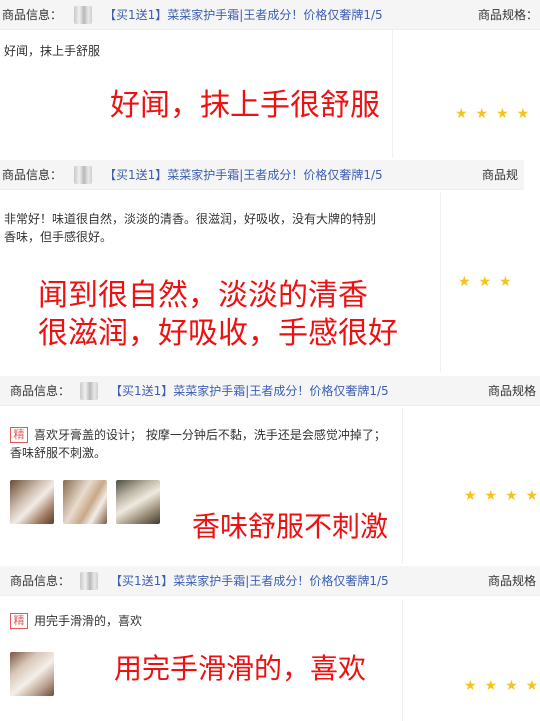 This screenshot has height=721, width=540. I want to click on review-caption-line-1: 闻到很自然，淡淡的清香, so click(203, 295).